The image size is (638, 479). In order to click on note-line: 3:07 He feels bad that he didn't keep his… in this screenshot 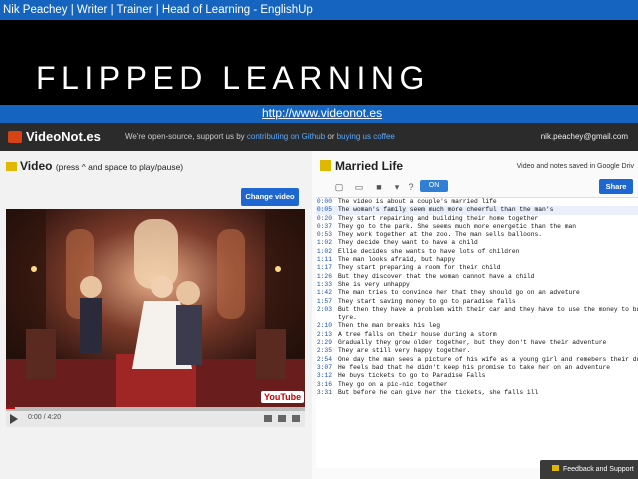, I will do `click(477, 368)`.